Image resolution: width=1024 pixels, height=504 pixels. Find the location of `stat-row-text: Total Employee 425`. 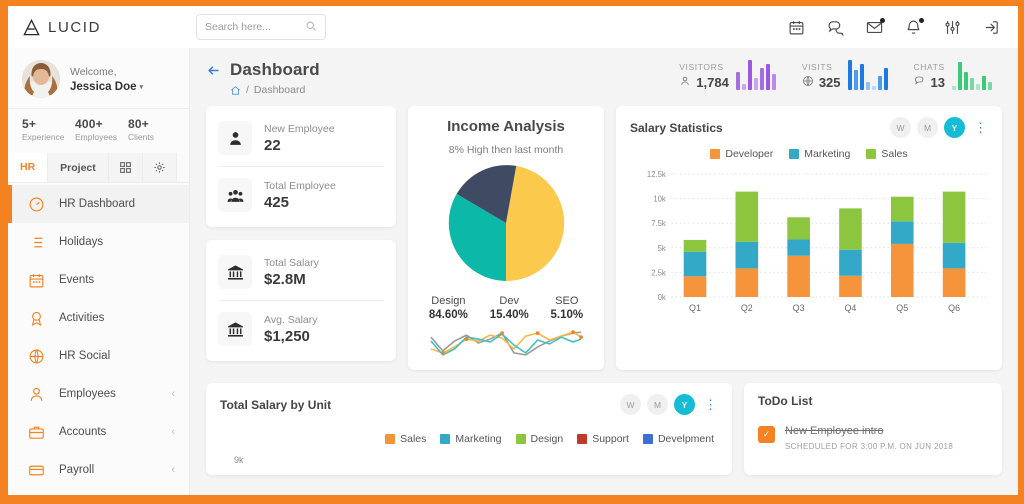

stat-row-text: Total Employee 425 is located at coordinates (300, 195).